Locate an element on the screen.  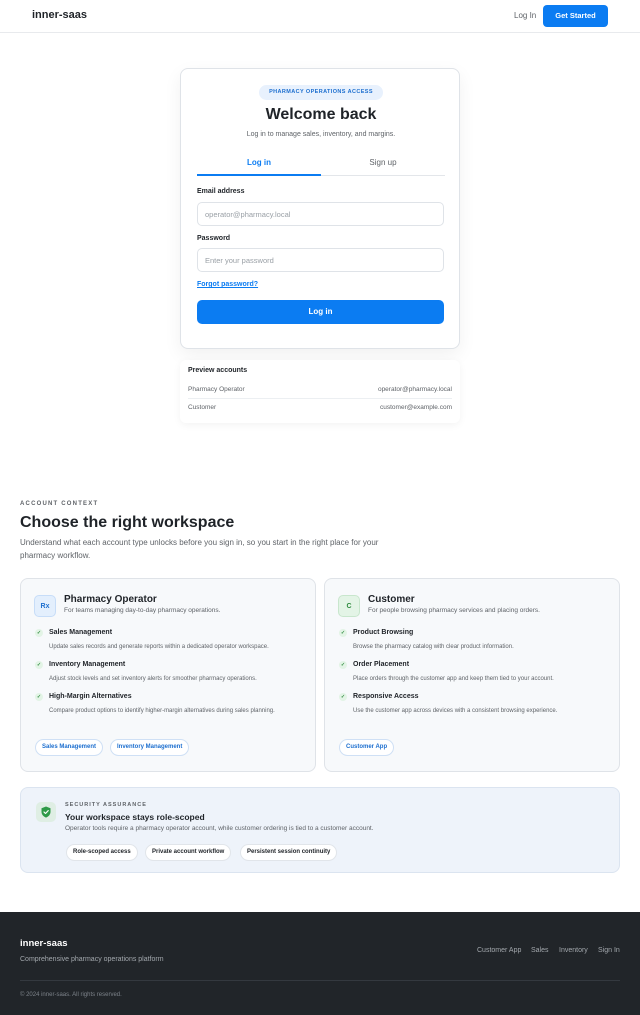
feature-name: Inventory Management is located at coordinates (87, 664).